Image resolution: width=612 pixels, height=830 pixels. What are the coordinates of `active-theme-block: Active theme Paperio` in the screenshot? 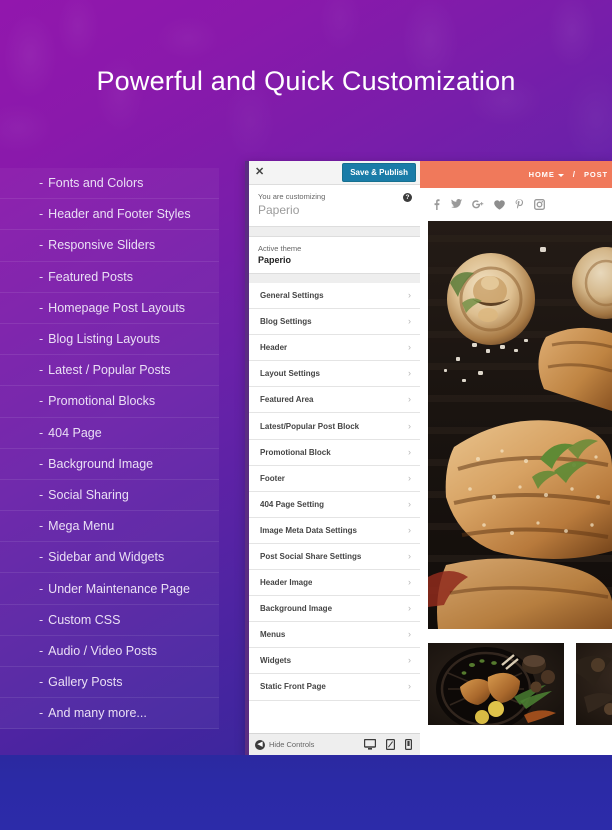 It's located at (334, 255).